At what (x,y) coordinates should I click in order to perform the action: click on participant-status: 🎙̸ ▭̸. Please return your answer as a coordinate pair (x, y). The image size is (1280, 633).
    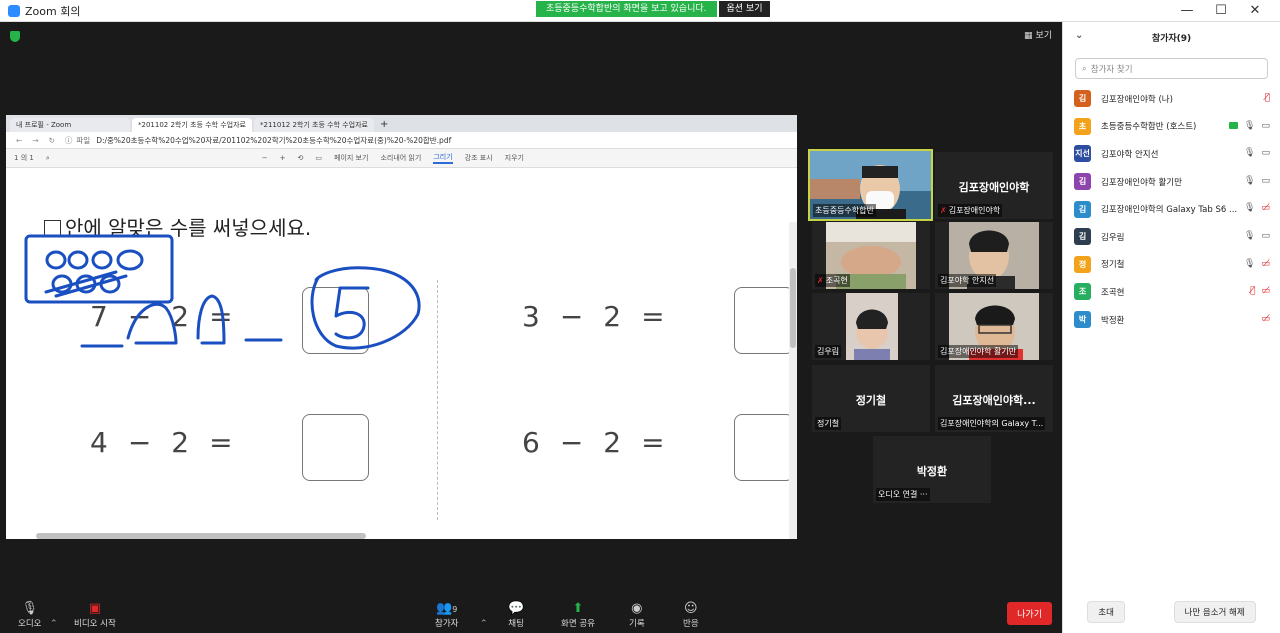
    Looking at the image, I should click on (1260, 291).